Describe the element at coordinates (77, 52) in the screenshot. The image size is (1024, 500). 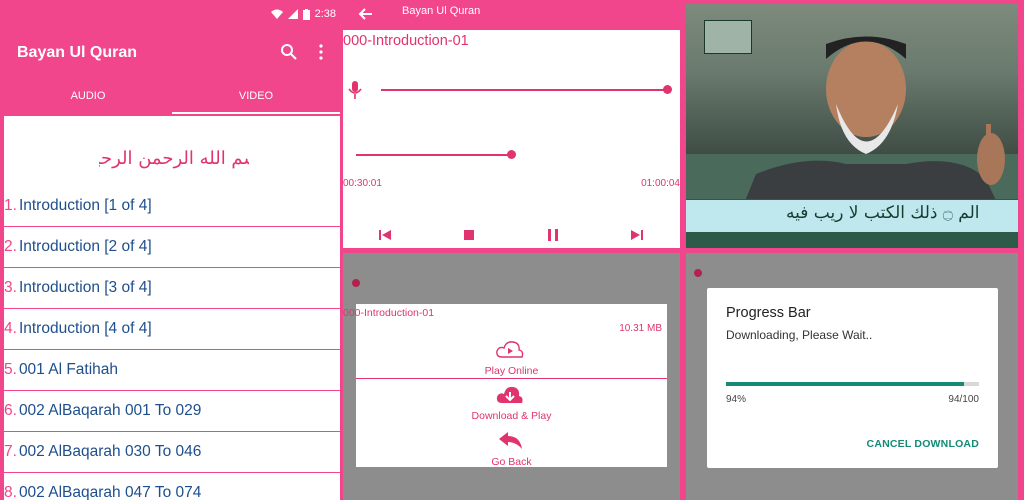
I see `app-title: Bayan Ul Quran` at that location.